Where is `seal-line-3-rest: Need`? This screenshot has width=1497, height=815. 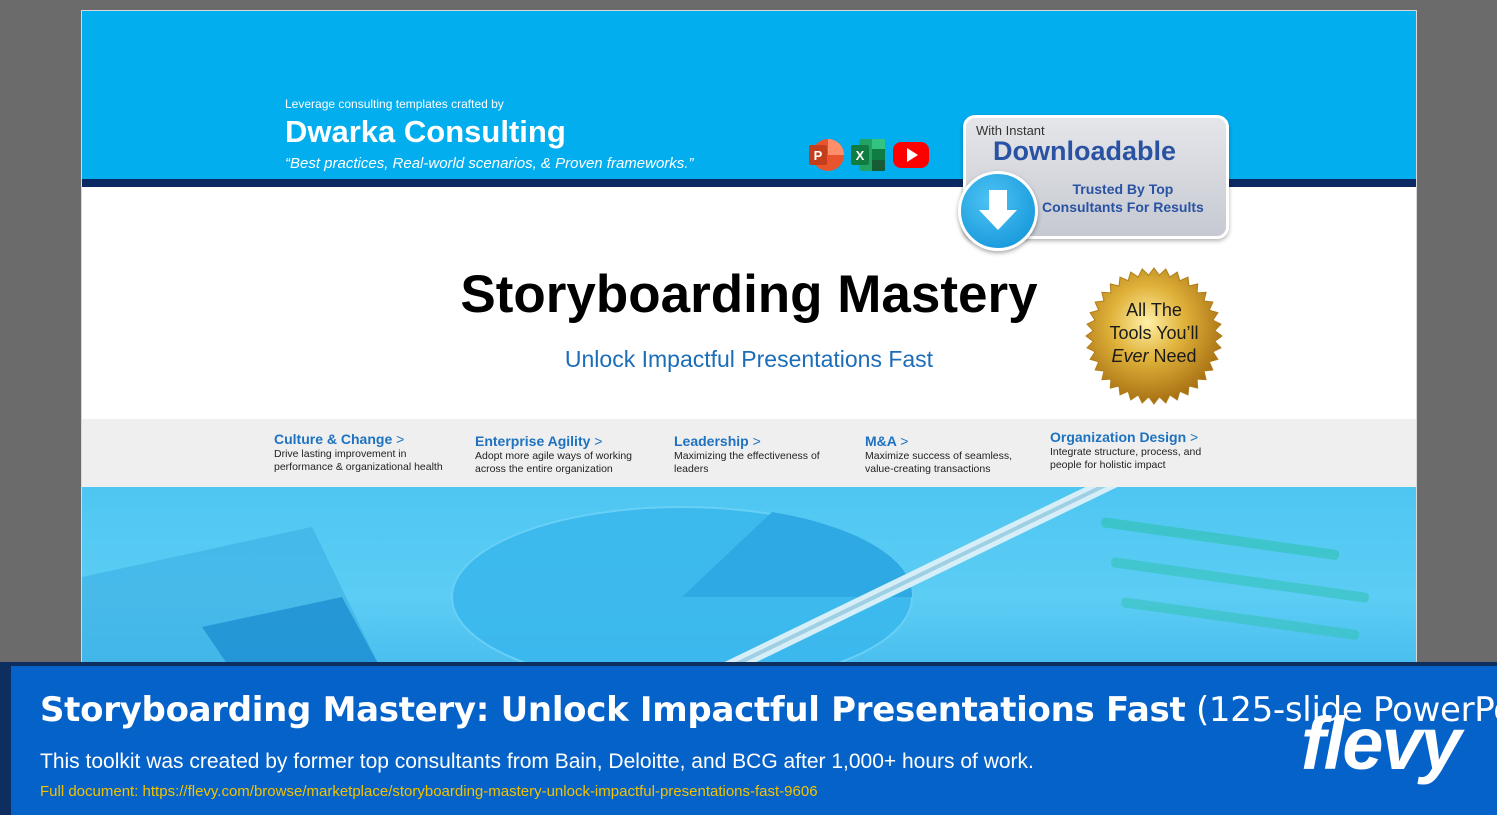
seal-line-3-rest: Need is located at coordinates (1172, 356).